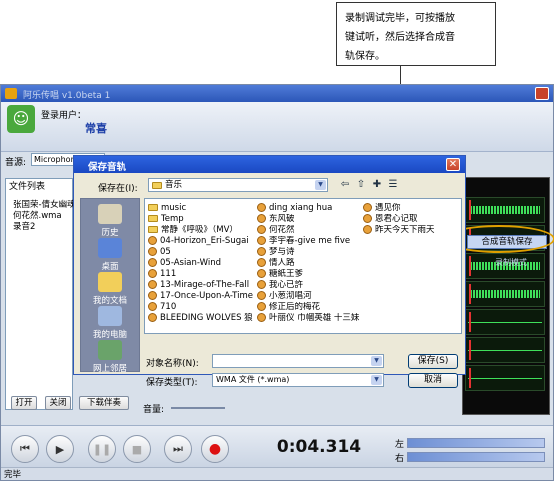 This screenshot has height=481, width=554. Describe the element at coordinates (206, 318) in the screenshot. I see `file-item-name: BLEEDING WOLVES 狼` at that location.